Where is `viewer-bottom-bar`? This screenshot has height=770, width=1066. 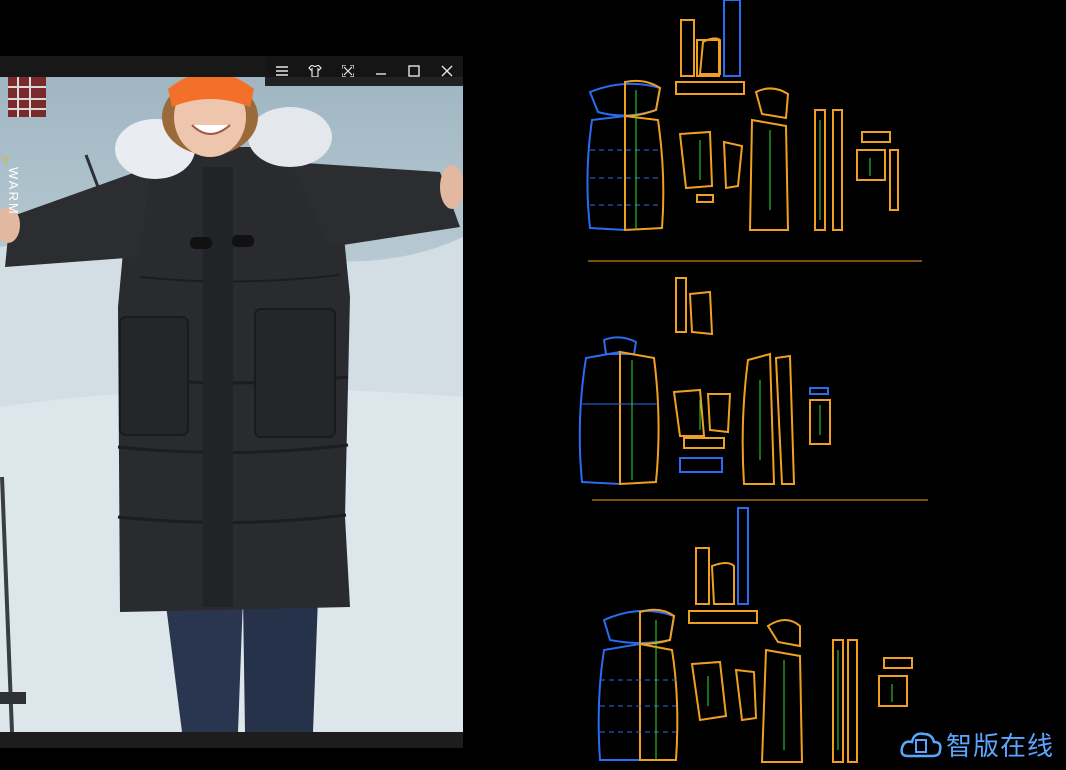
viewer-bottom-bar is located at coordinates (231, 740).